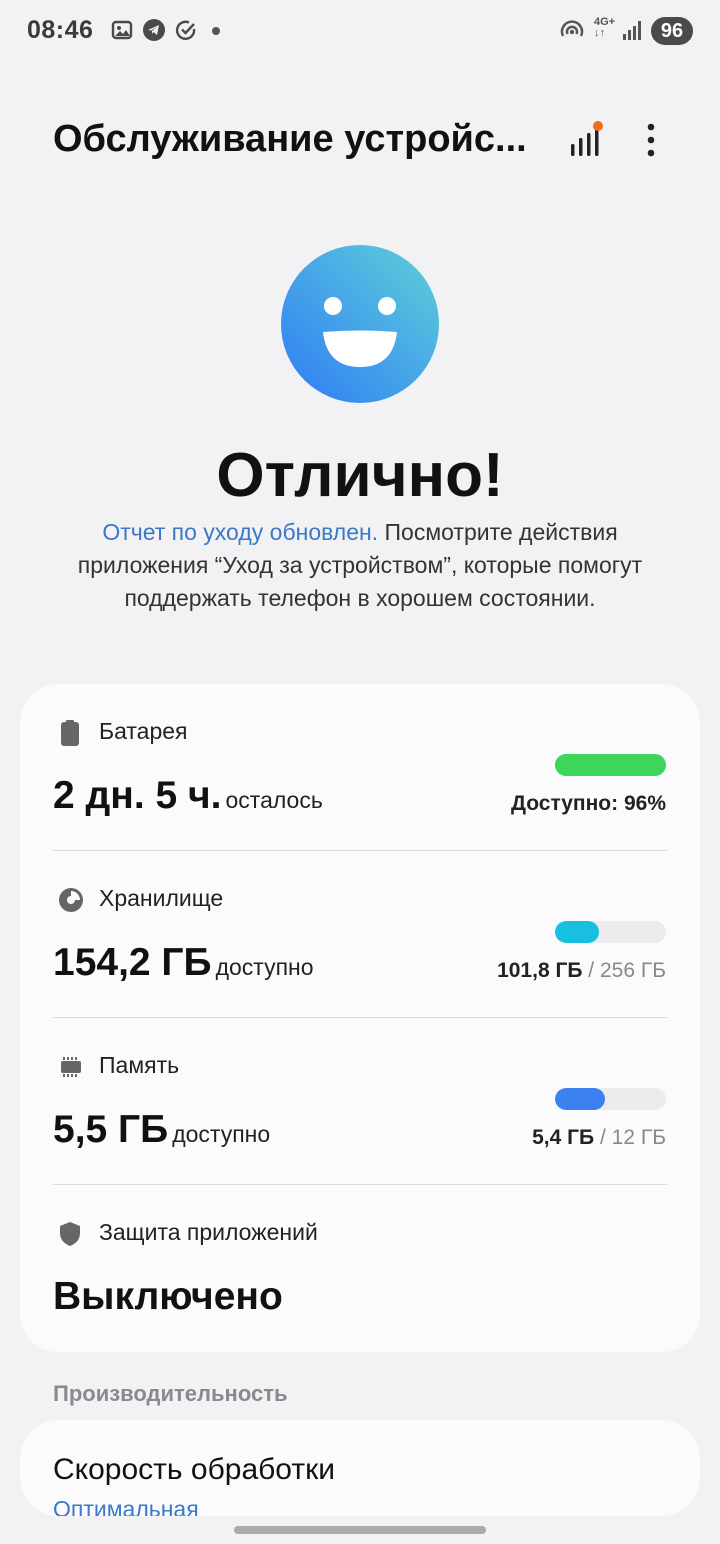  I want to click on battery-row: Батарея 2 дн. 5 ч. осталось Доступно: 96%, so click(360, 767).